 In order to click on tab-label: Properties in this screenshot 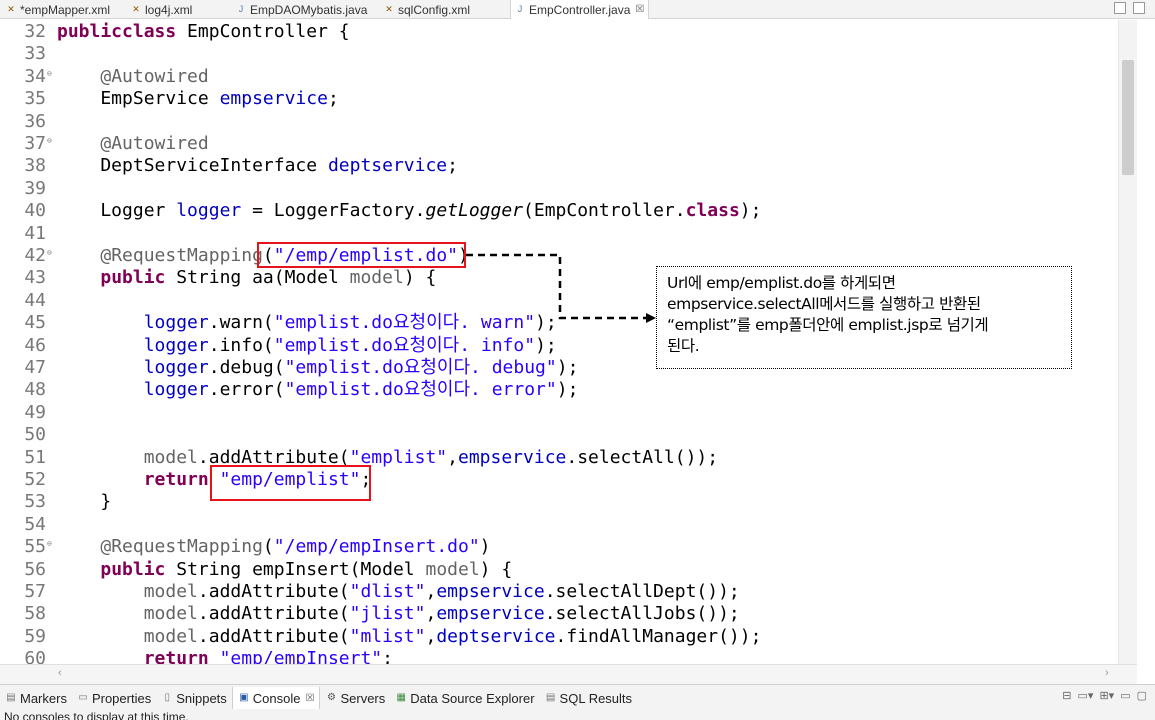, I will do `click(121, 698)`.